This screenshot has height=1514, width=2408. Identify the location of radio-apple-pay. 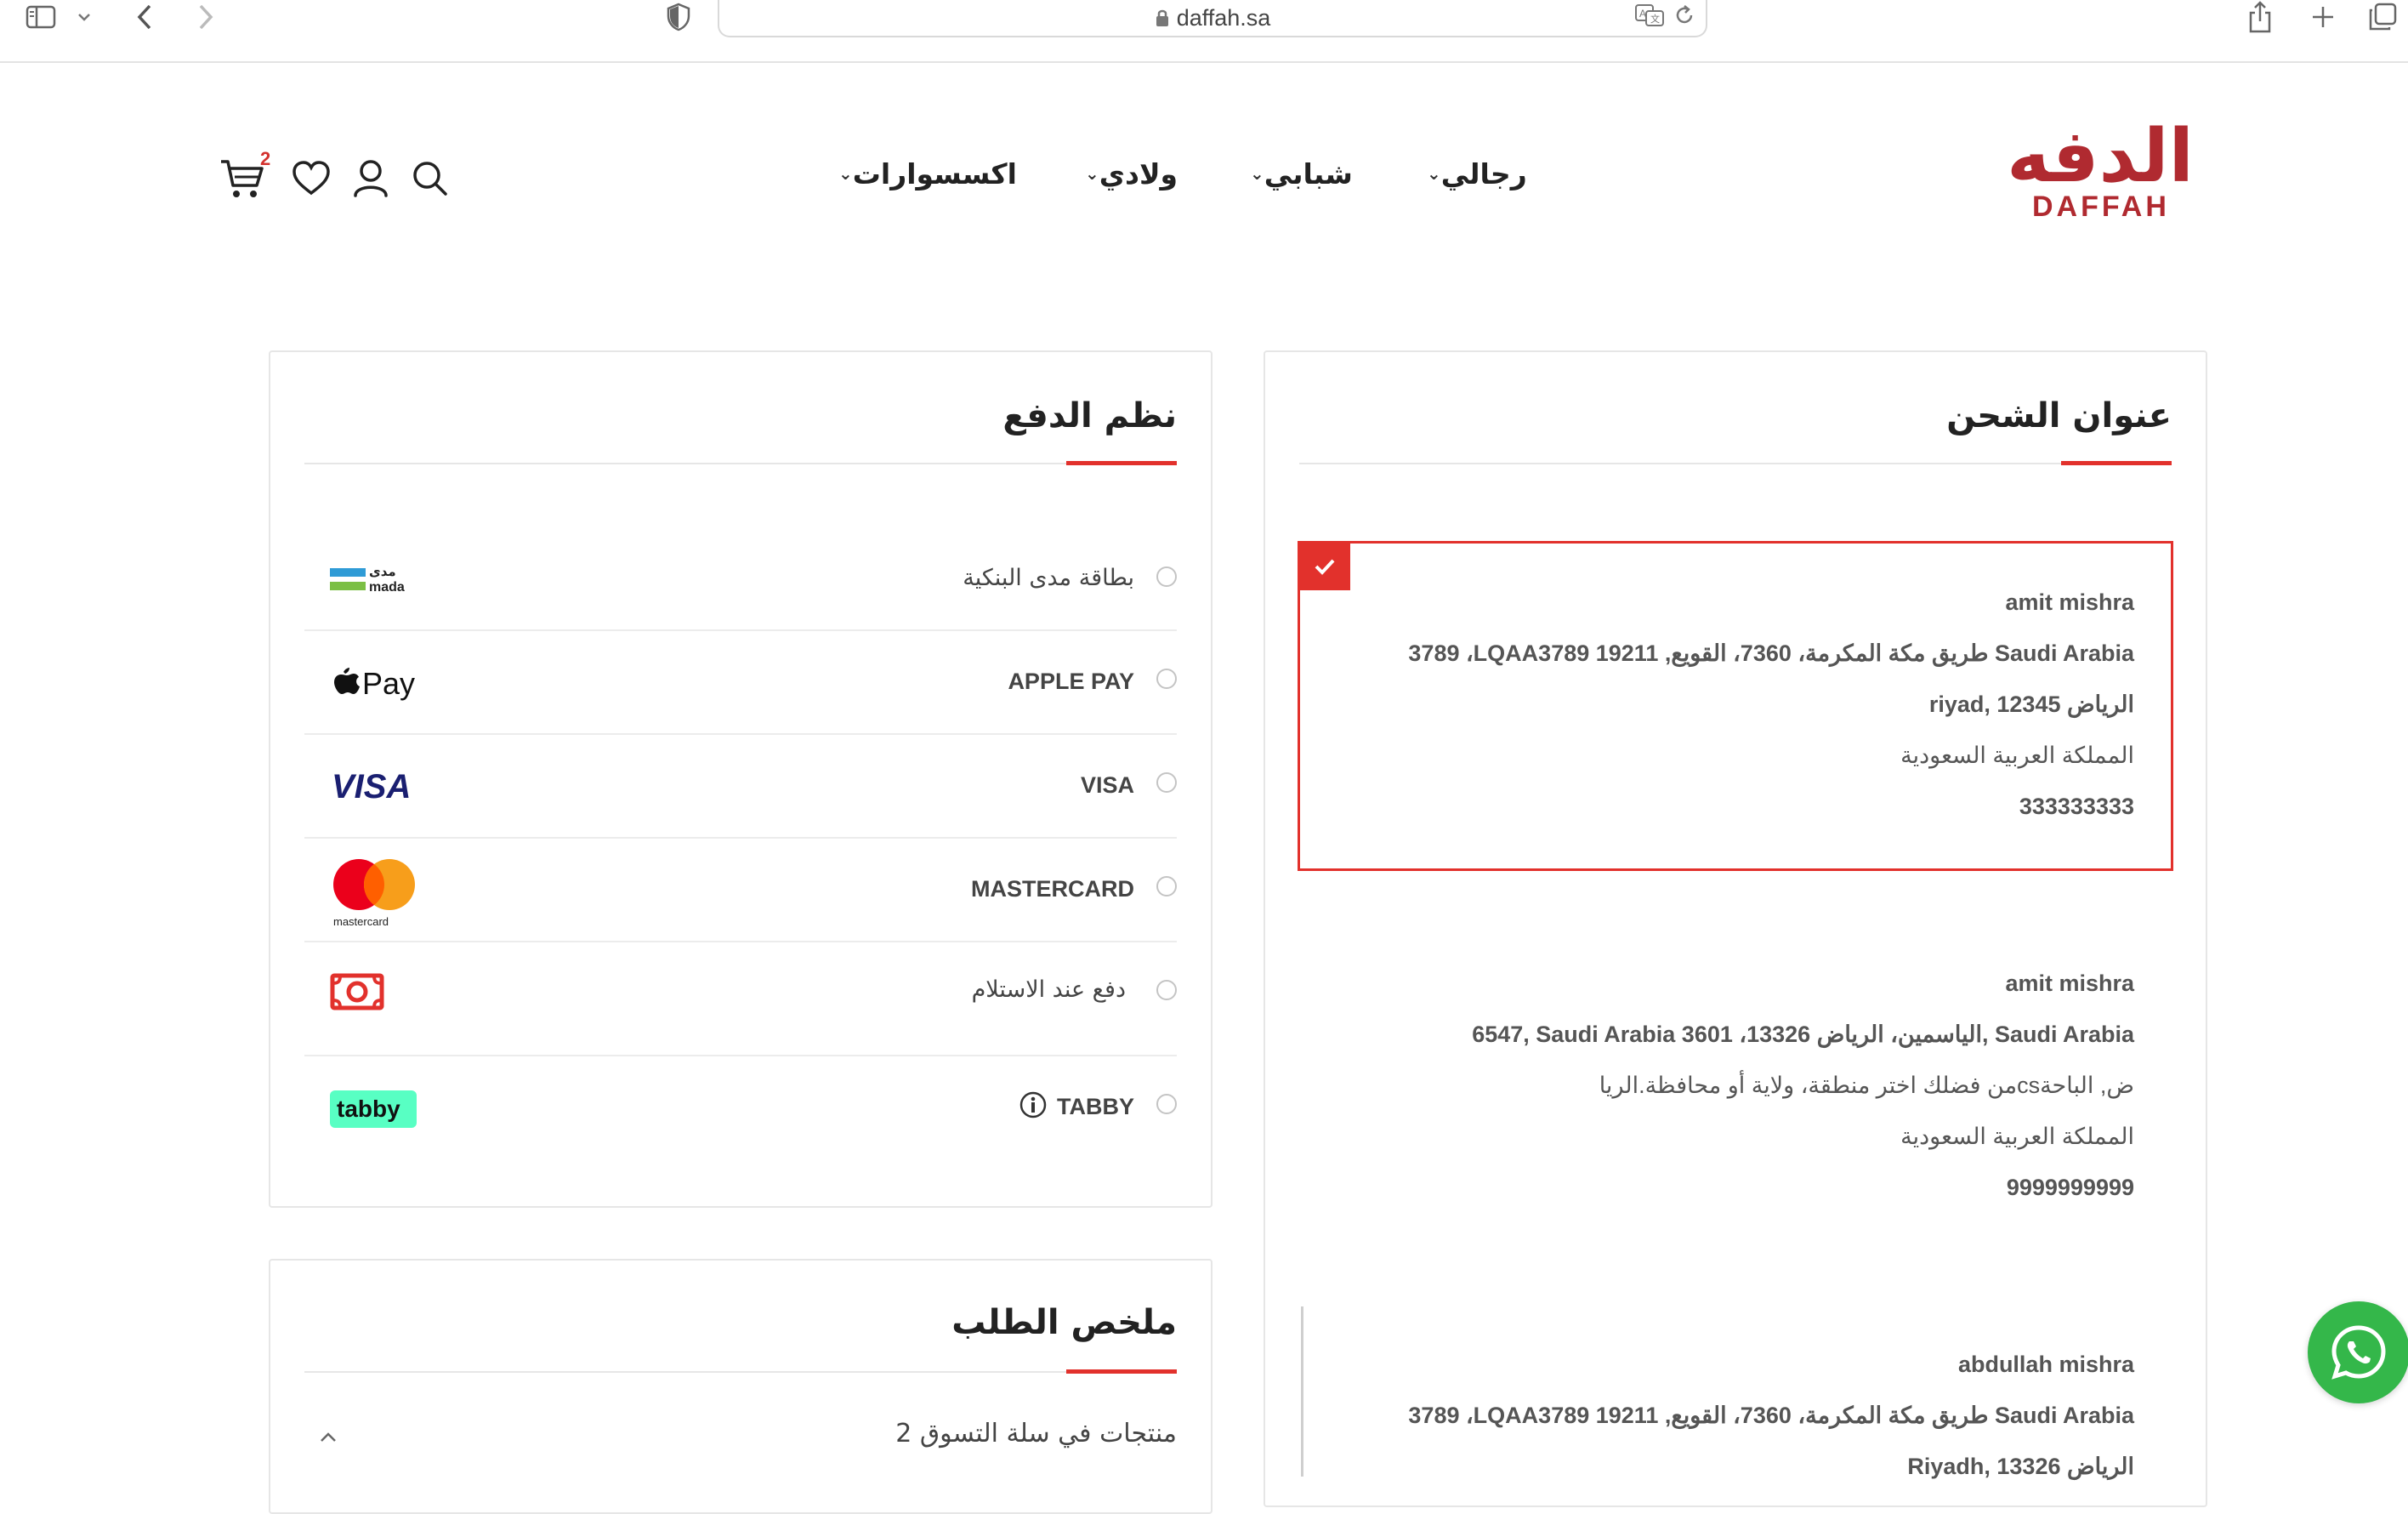
(1166, 679).